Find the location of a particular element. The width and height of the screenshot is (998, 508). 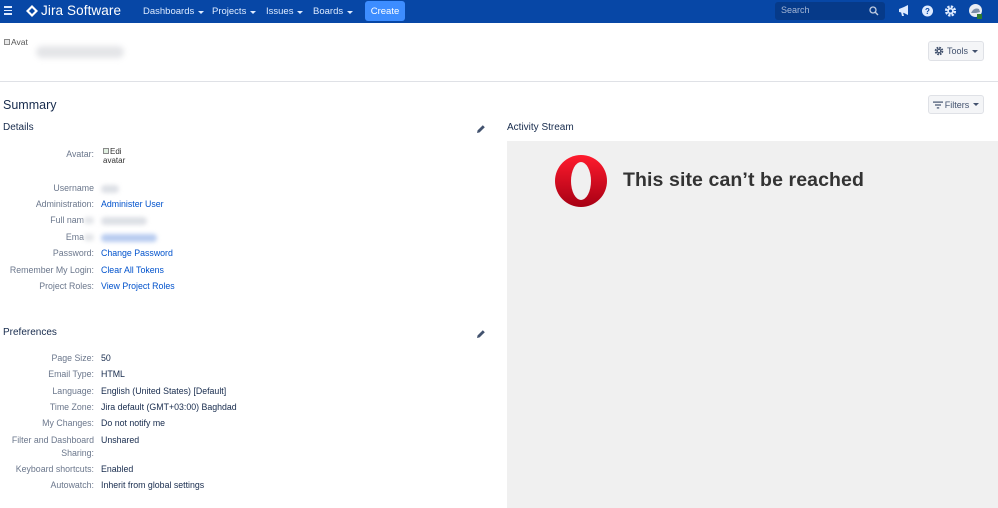

tools-label: Tools is located at coordinates (957, 51).